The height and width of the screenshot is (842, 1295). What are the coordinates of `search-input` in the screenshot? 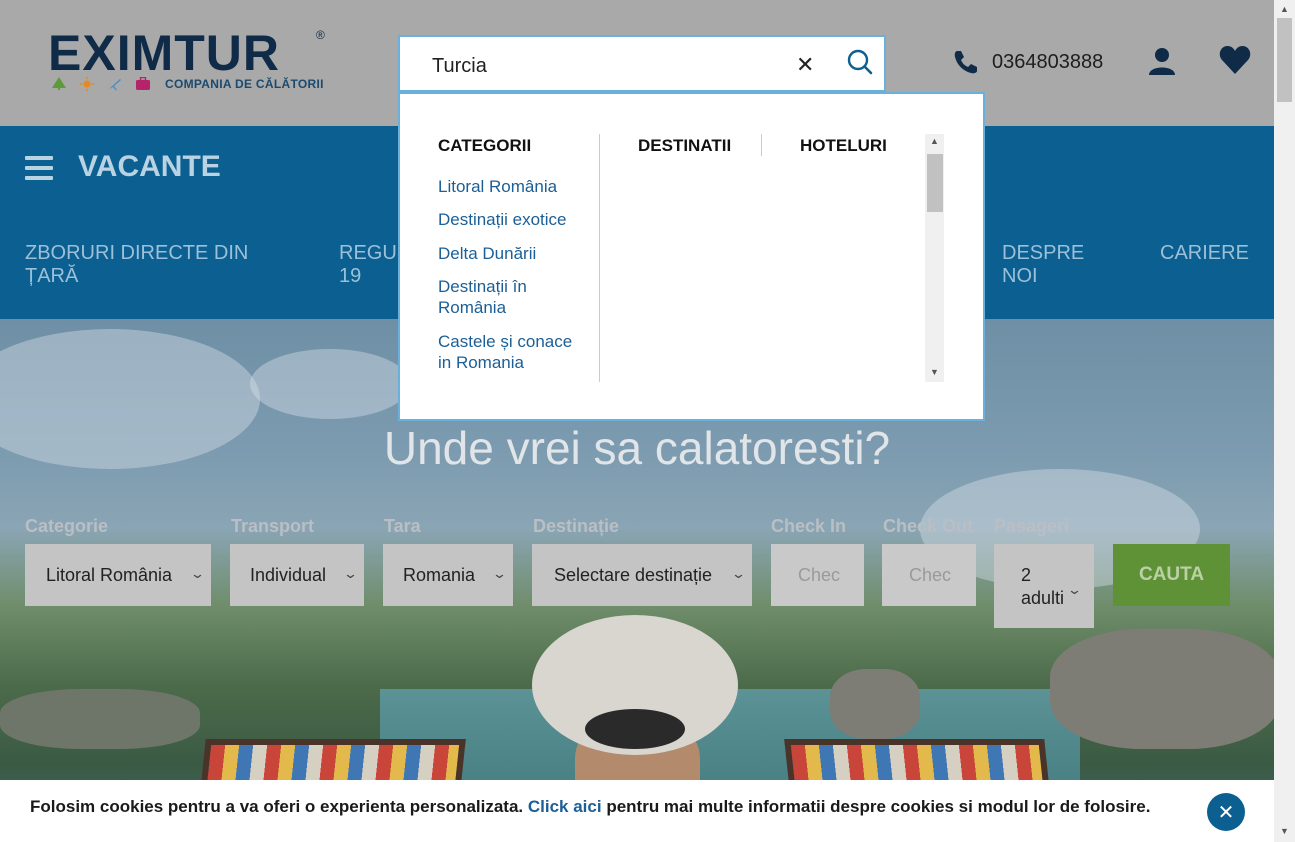 It's located at (602, 66).